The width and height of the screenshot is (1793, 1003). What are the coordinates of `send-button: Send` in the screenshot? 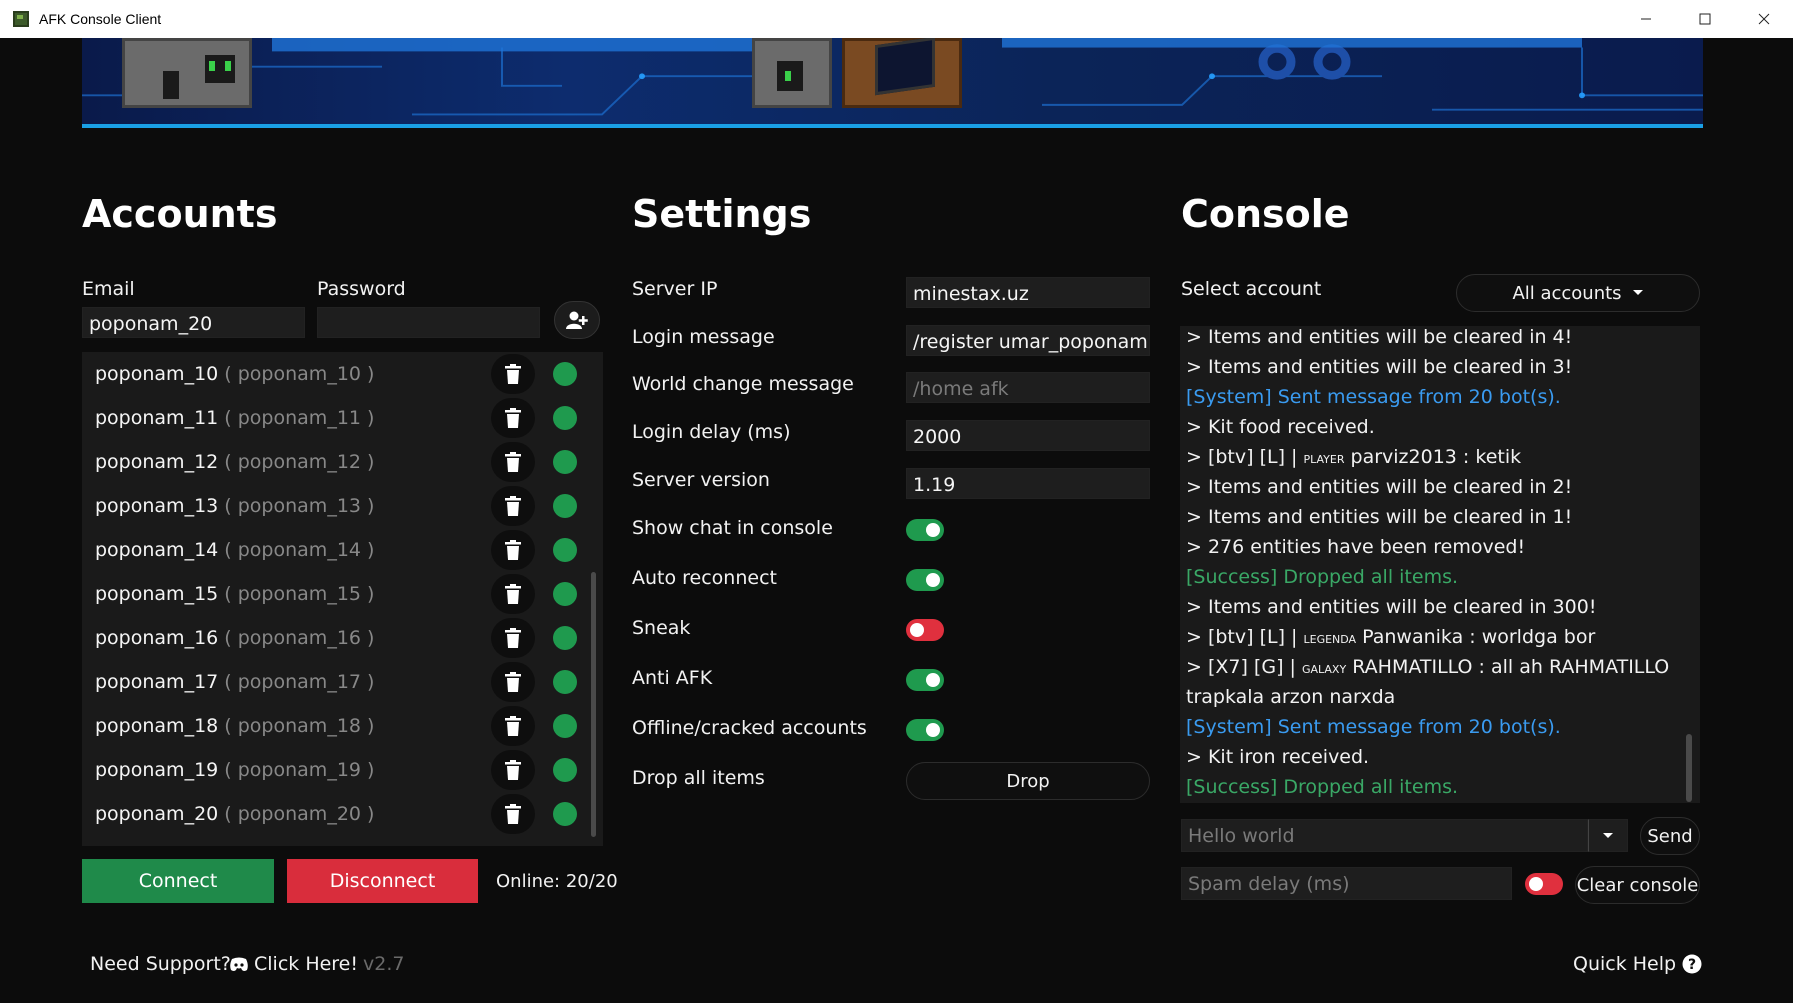 It's located at (1670, 836).